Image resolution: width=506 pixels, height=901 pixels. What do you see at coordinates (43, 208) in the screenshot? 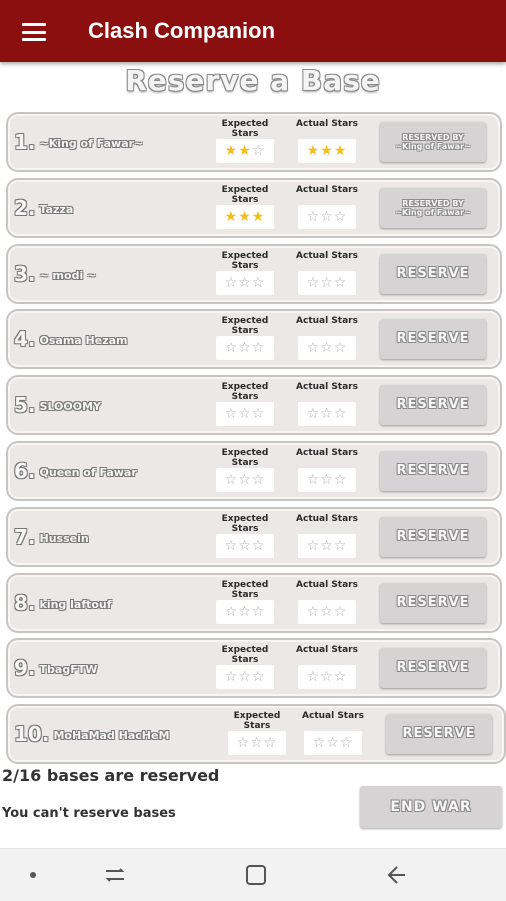
I see `base-name: 2. Tazza` at bounding box center [43, 208].